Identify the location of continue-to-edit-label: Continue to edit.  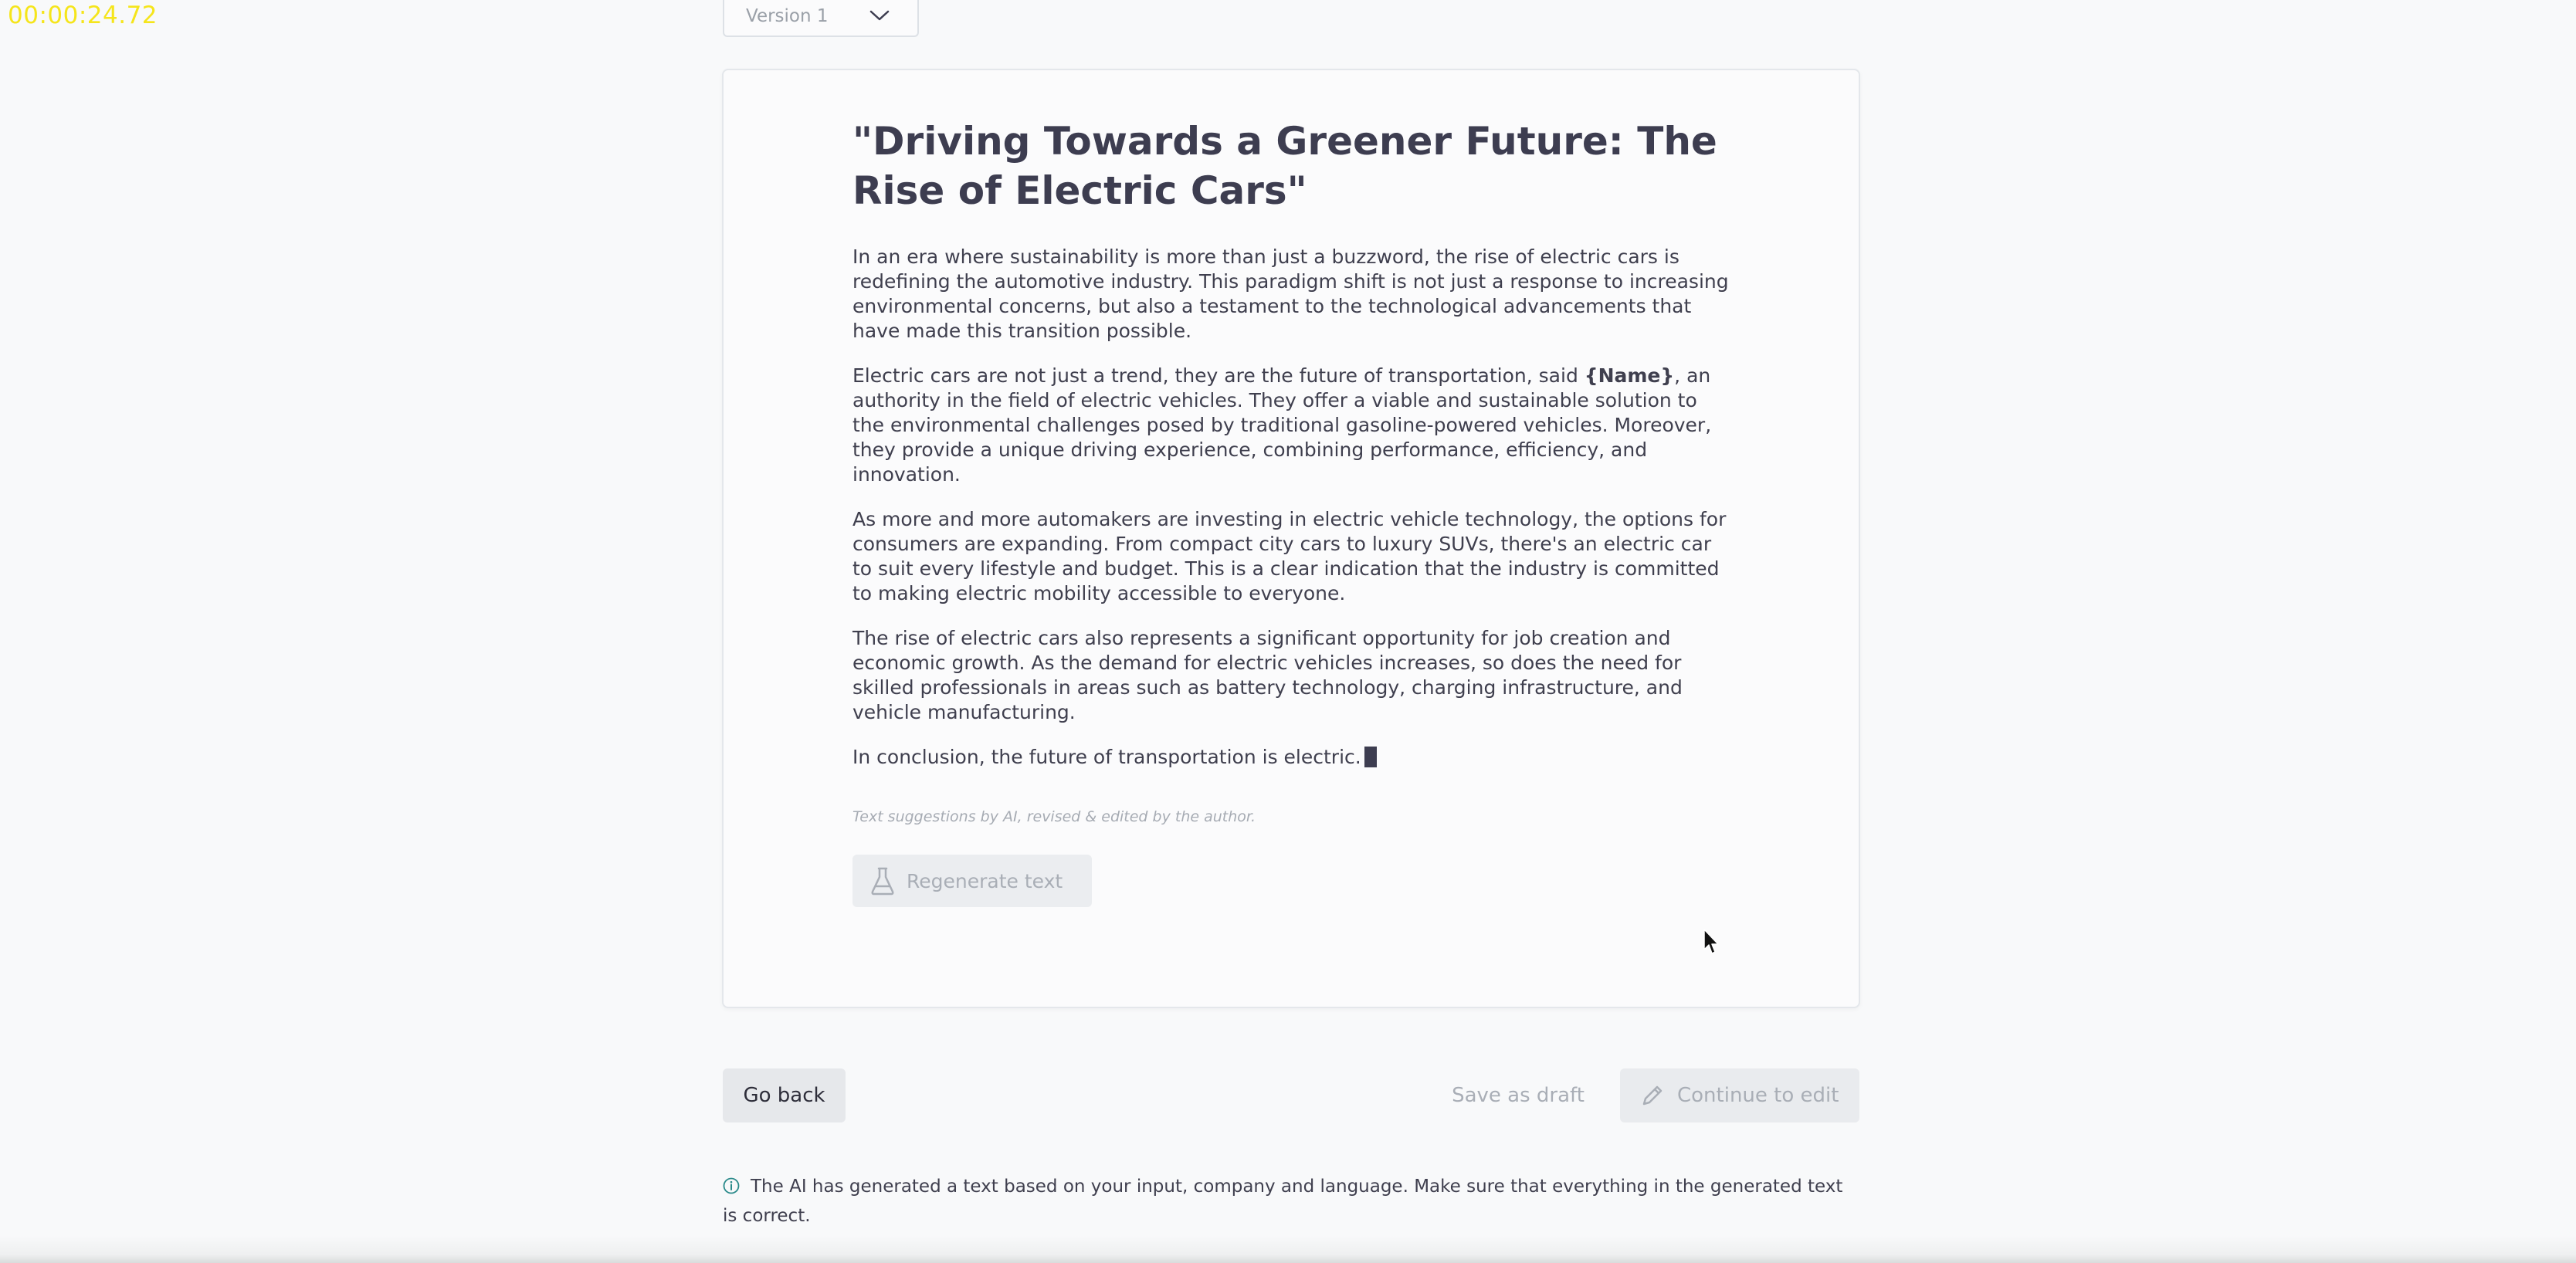
(1758, 1095).